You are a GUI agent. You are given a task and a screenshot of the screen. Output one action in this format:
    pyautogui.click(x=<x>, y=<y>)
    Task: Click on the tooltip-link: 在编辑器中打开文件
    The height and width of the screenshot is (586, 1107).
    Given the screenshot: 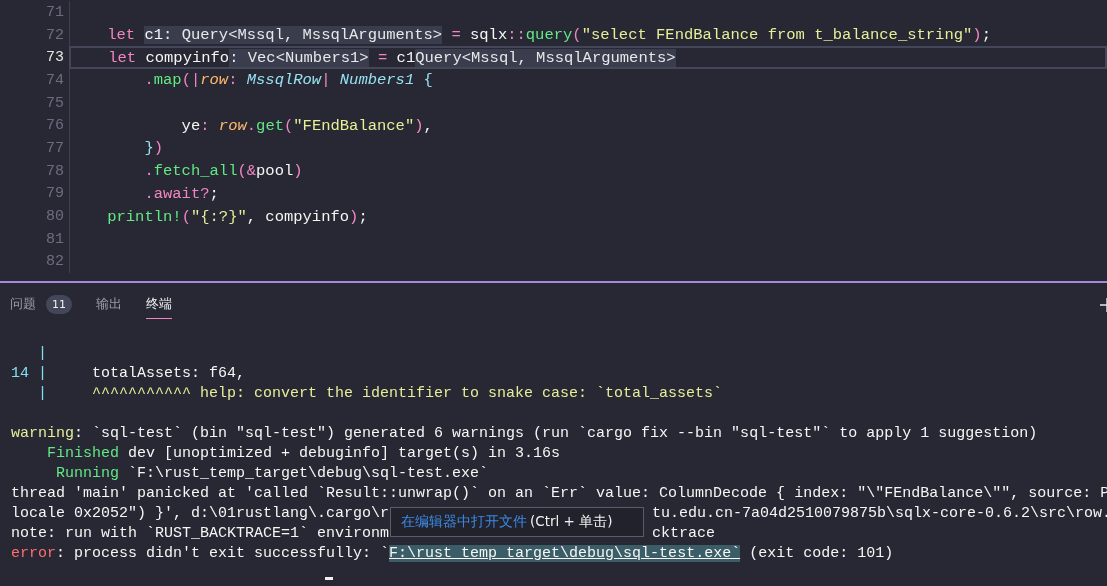 What is the action you would take?
    pyautogui.click(x=464, y=522)
    